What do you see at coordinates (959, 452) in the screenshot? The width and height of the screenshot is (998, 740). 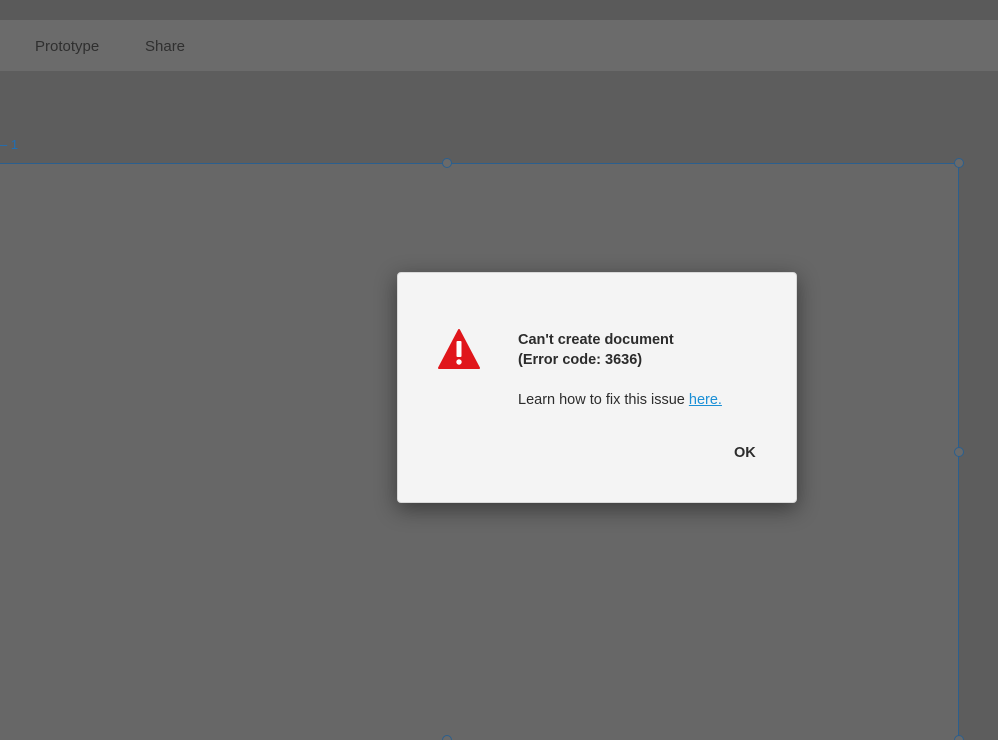 I see `selection-handle-right-middle` at bounding box center [959, 452].